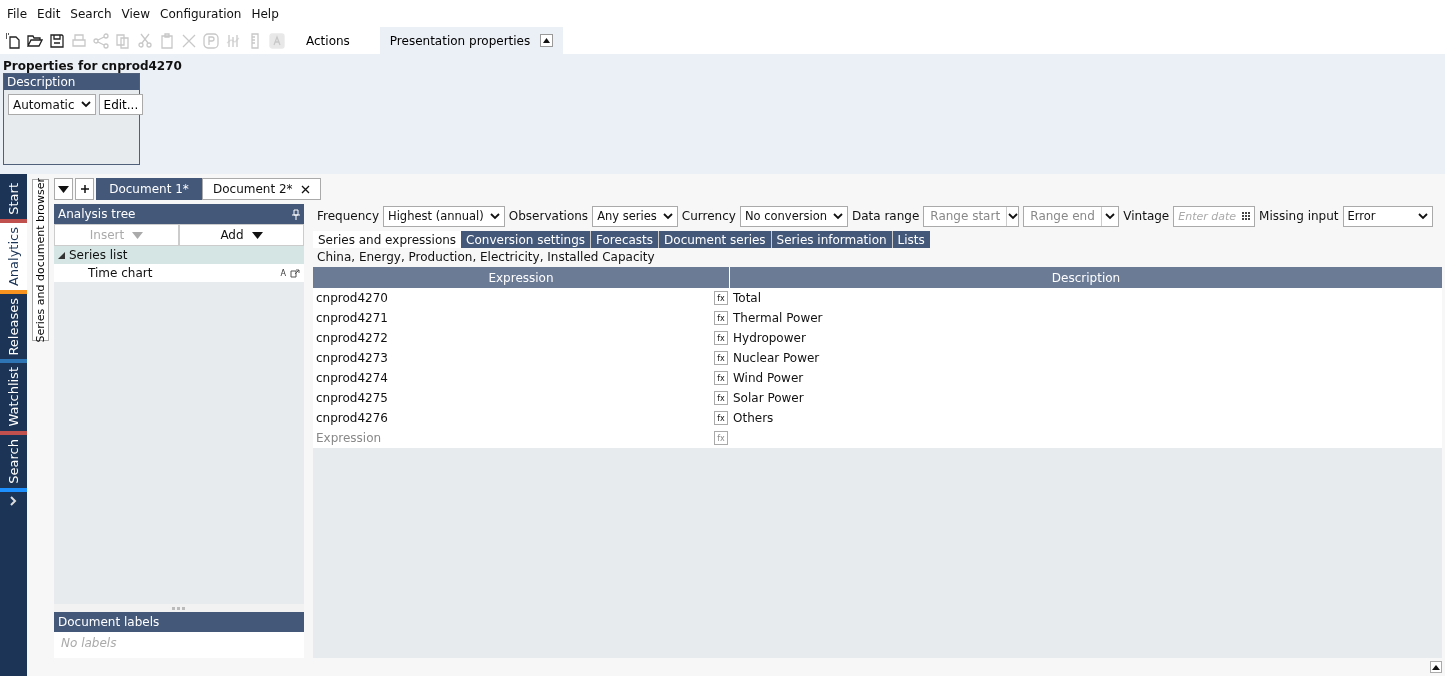 This screenshot has width=1445, height=676. What do you see at coordinates (708, 216) in the screenshot?
I see `setting-label: Currency` at bounding box center [708, 216].